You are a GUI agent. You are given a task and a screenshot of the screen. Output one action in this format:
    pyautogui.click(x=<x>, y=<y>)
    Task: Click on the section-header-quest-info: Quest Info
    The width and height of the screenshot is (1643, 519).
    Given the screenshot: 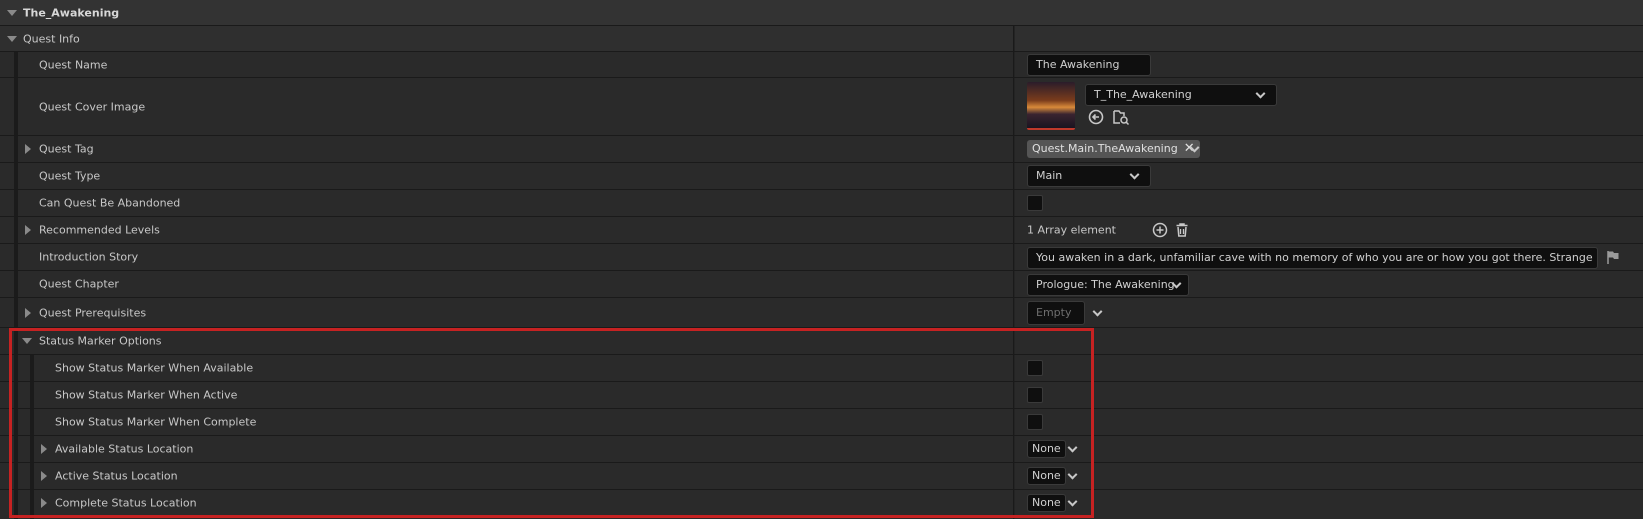 What is the action you would take?
    pyautogui.click(x=821, y=39)
    